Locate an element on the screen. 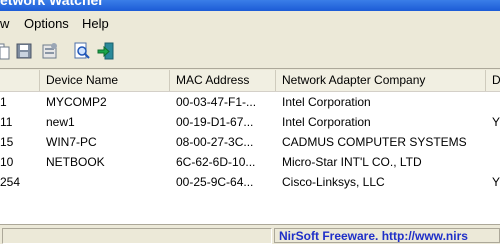 This screenshot has width=500, height=244. properties-icon is located at coordinates (49, 51).